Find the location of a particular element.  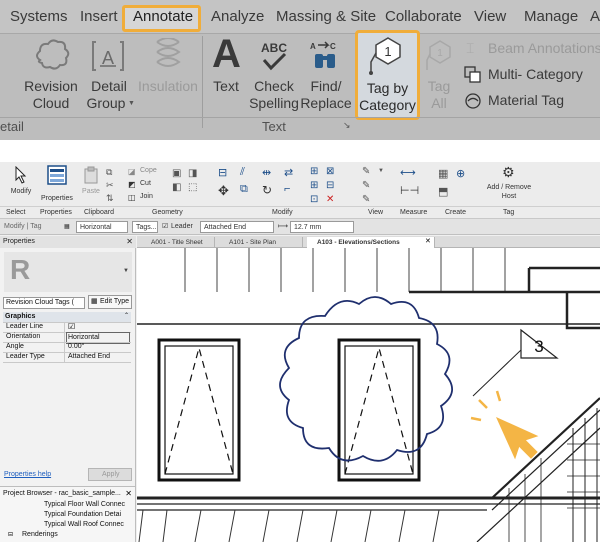

beam-annotations-icon: ⌶ is located at coordinates (470, 48).